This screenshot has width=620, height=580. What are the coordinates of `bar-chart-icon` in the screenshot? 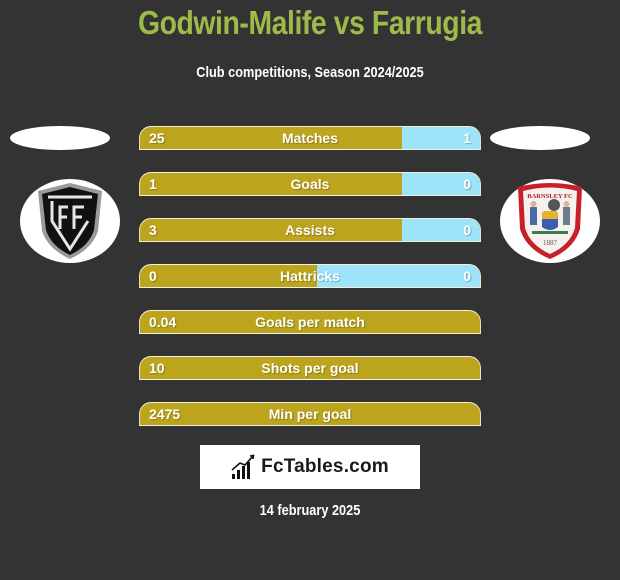 It's located at (243, 466).